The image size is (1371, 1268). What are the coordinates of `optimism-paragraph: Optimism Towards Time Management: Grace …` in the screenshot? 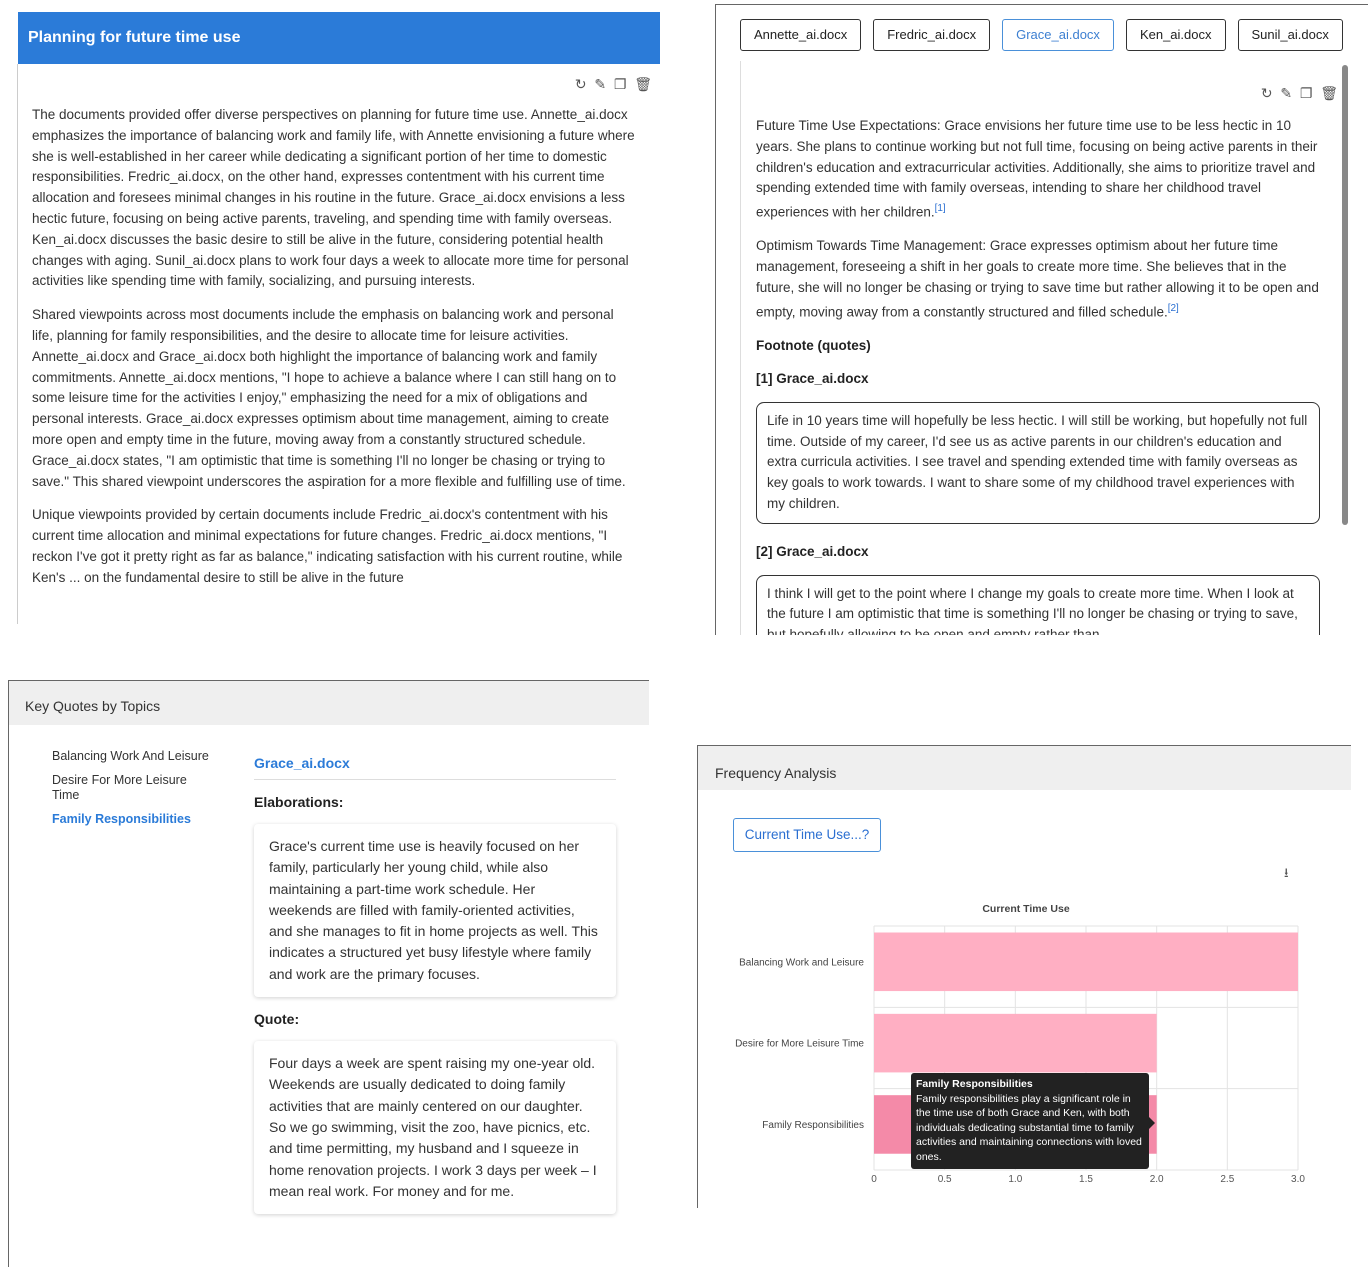 It's located at (1037, 279).